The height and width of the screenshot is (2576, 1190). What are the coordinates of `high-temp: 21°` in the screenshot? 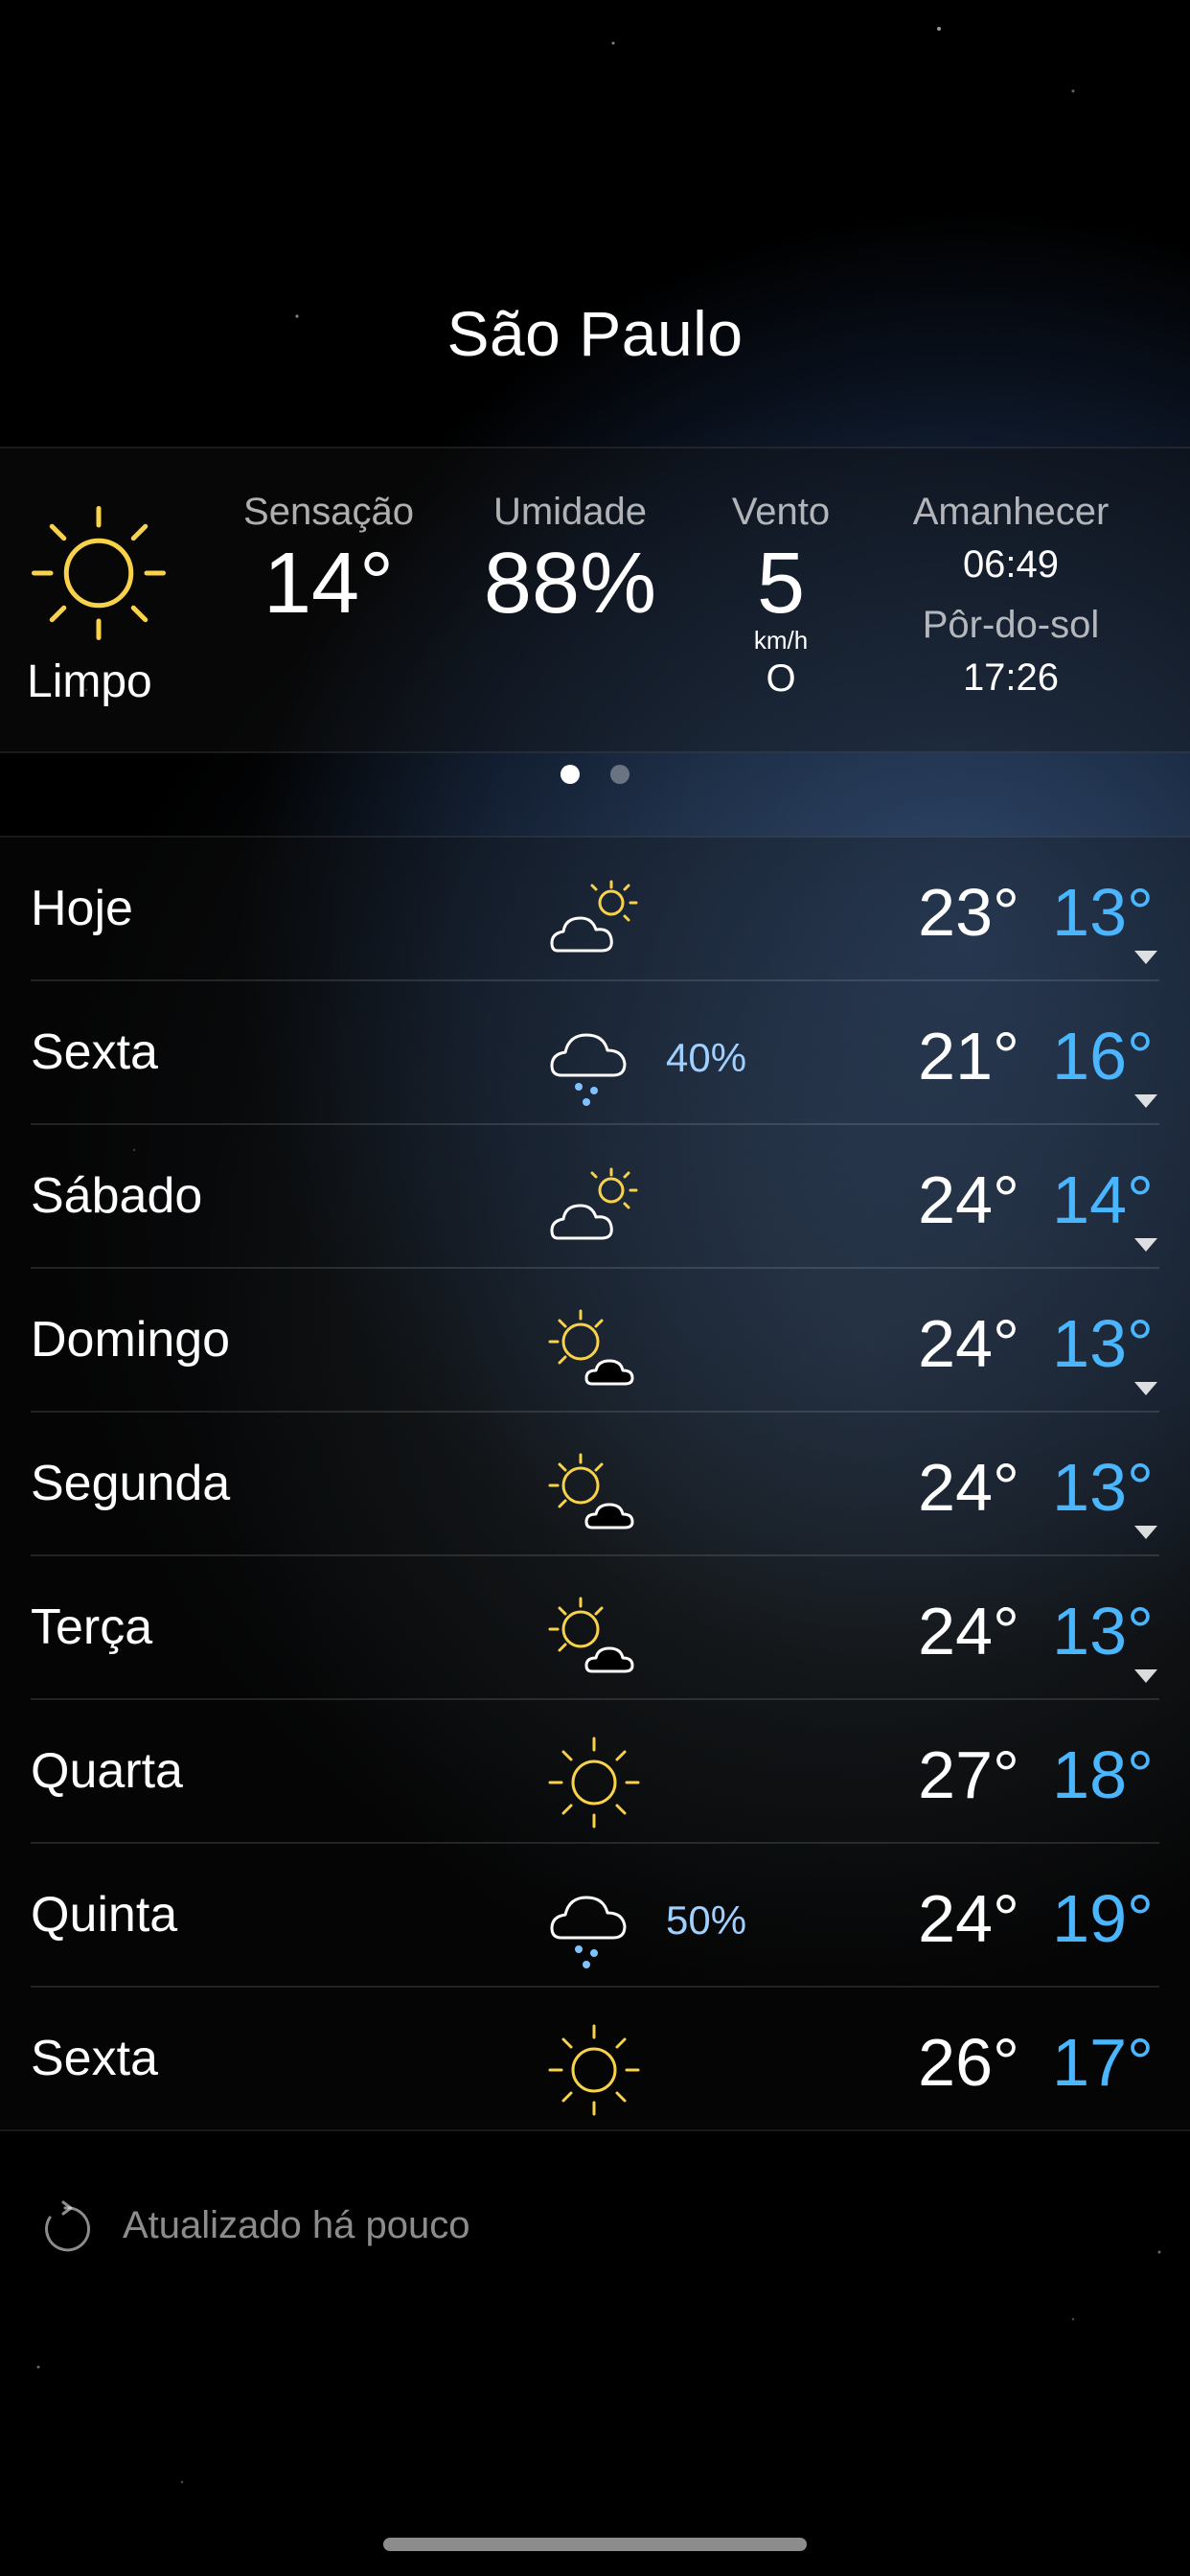 It's located at (968, 1056).